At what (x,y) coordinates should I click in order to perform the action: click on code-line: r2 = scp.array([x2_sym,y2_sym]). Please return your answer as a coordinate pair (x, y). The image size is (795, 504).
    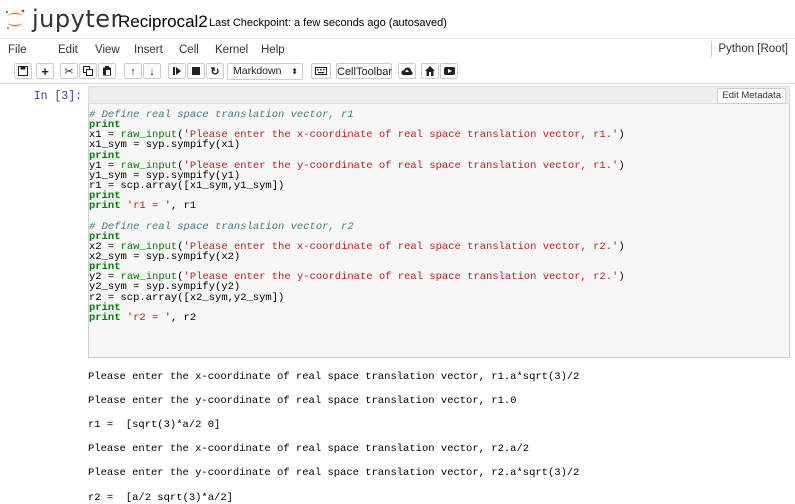
    Looking at the image, I should click on (357, 297).